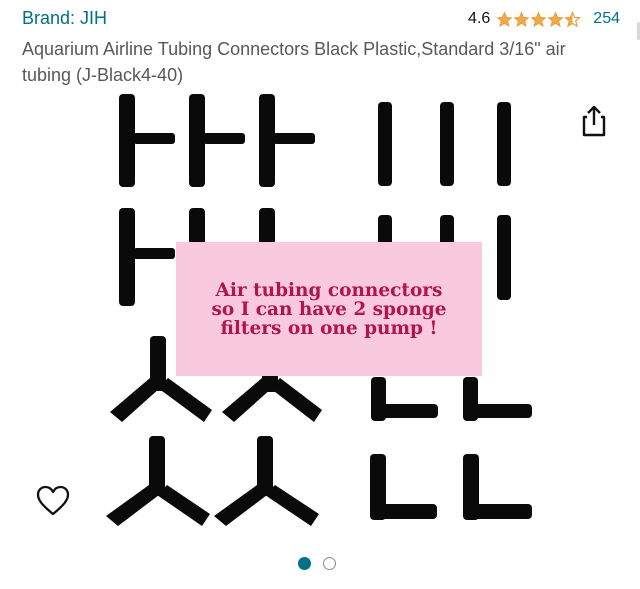 The image size is (640, 589). Describe the element at coordinates (64, 18) in the screenshot. I see `brand-link: Brand: JIH` at that location.